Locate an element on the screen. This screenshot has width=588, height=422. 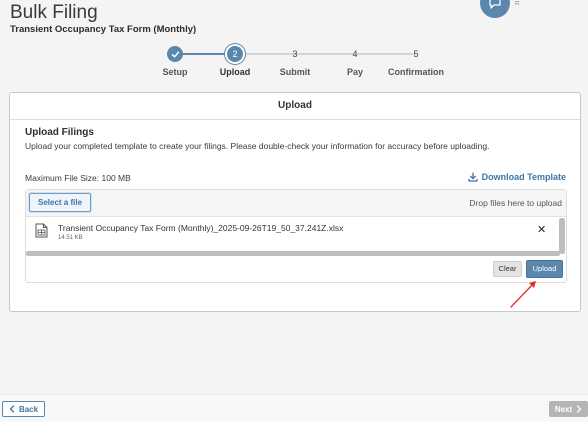
section-title: Upload Filings is located at coordinates (59, 132).